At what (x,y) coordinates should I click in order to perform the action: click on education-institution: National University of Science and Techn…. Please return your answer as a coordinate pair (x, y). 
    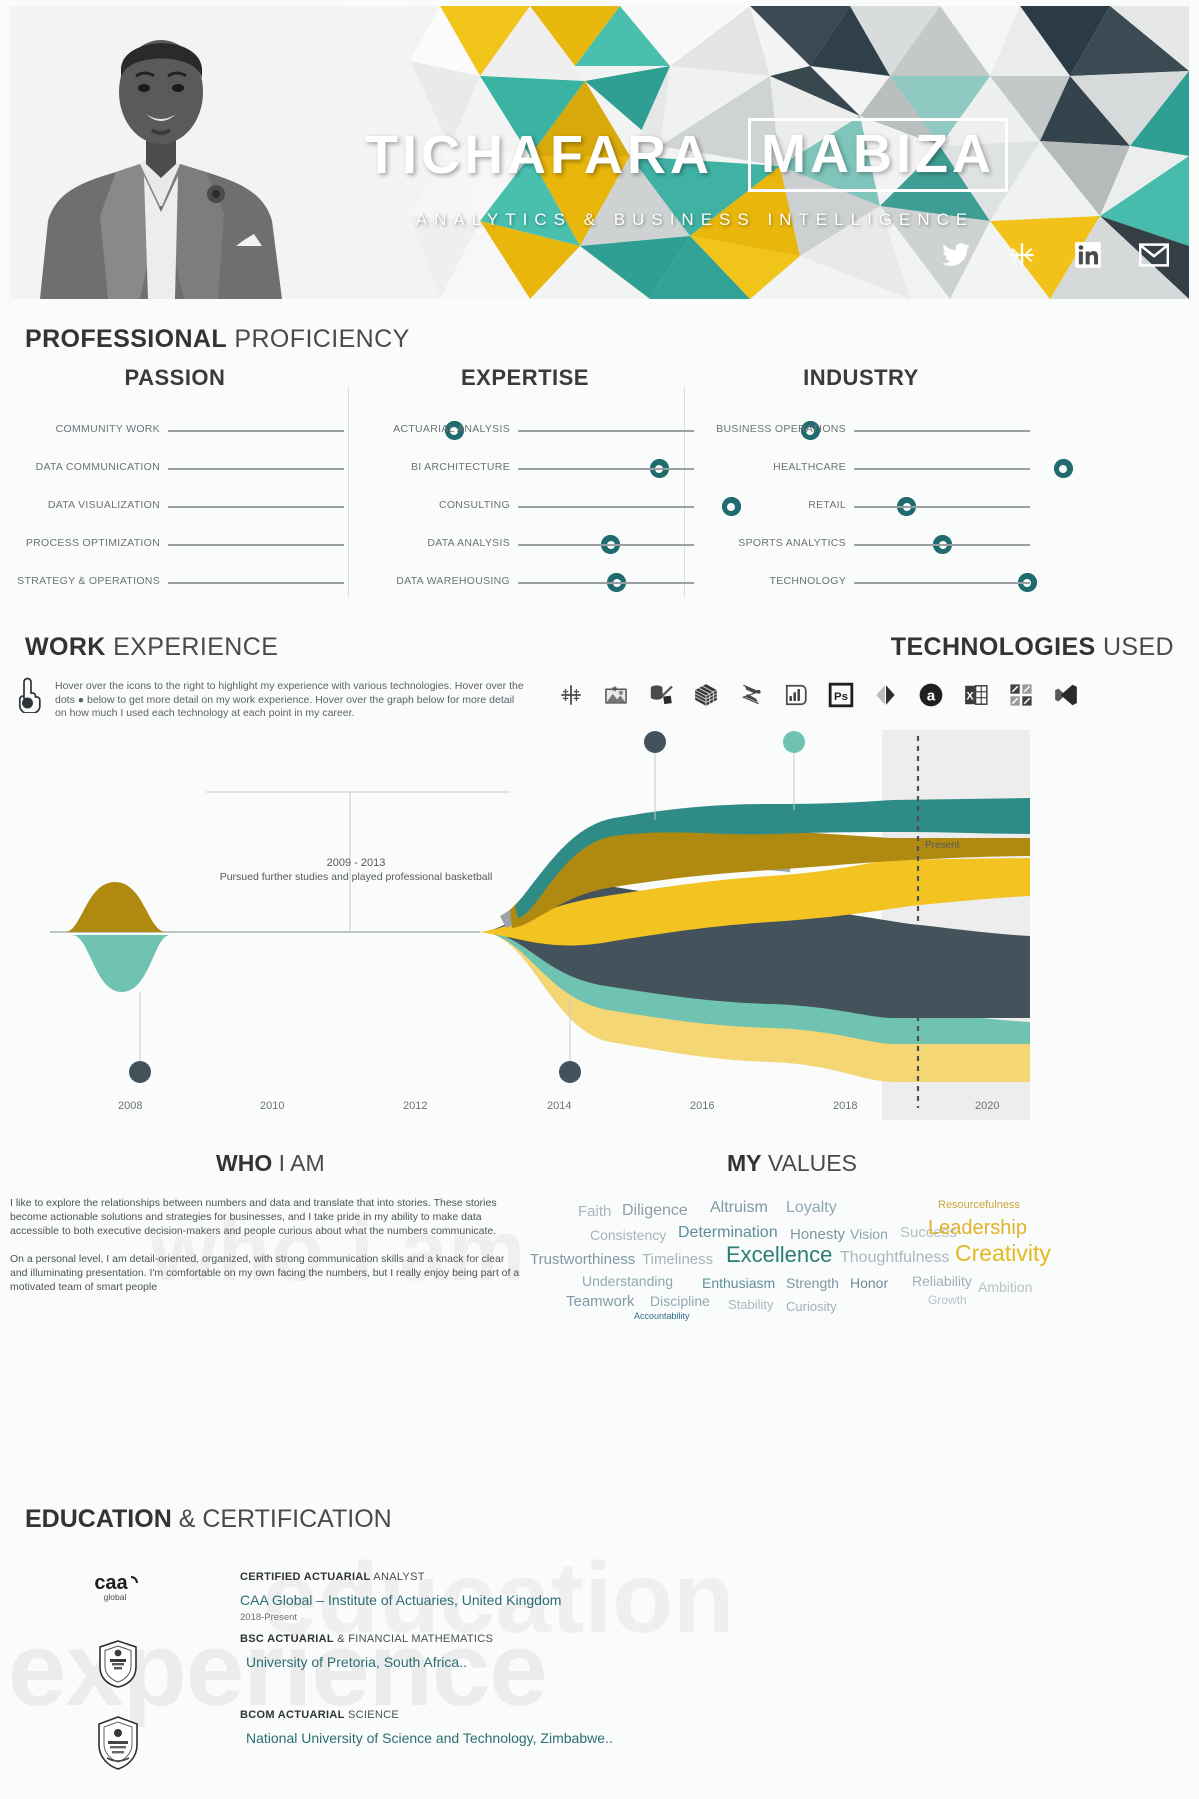
    Looking at the image, I should click on (429, 1738).